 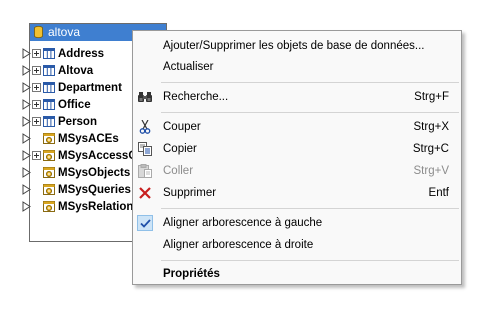 What do you see at coordinates (94, 172) in the screenshot?
I see `table-name: MSysObjects` at bounding box center [94, 172].